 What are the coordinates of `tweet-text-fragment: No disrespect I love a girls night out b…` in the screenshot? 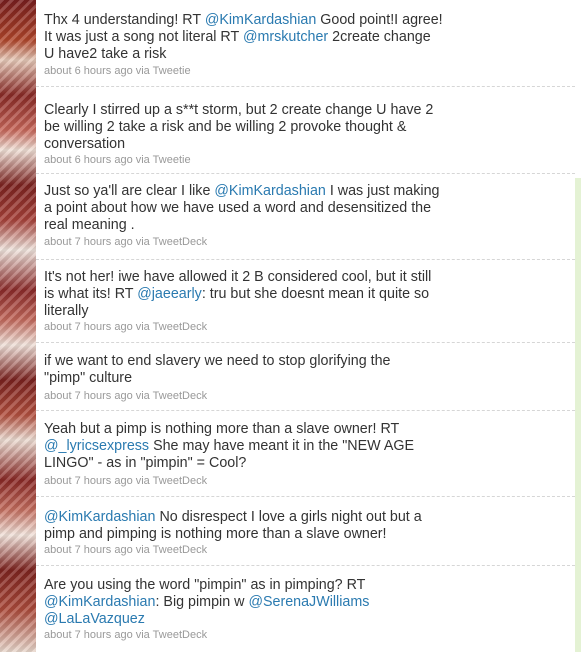 It's located at (288, 517).